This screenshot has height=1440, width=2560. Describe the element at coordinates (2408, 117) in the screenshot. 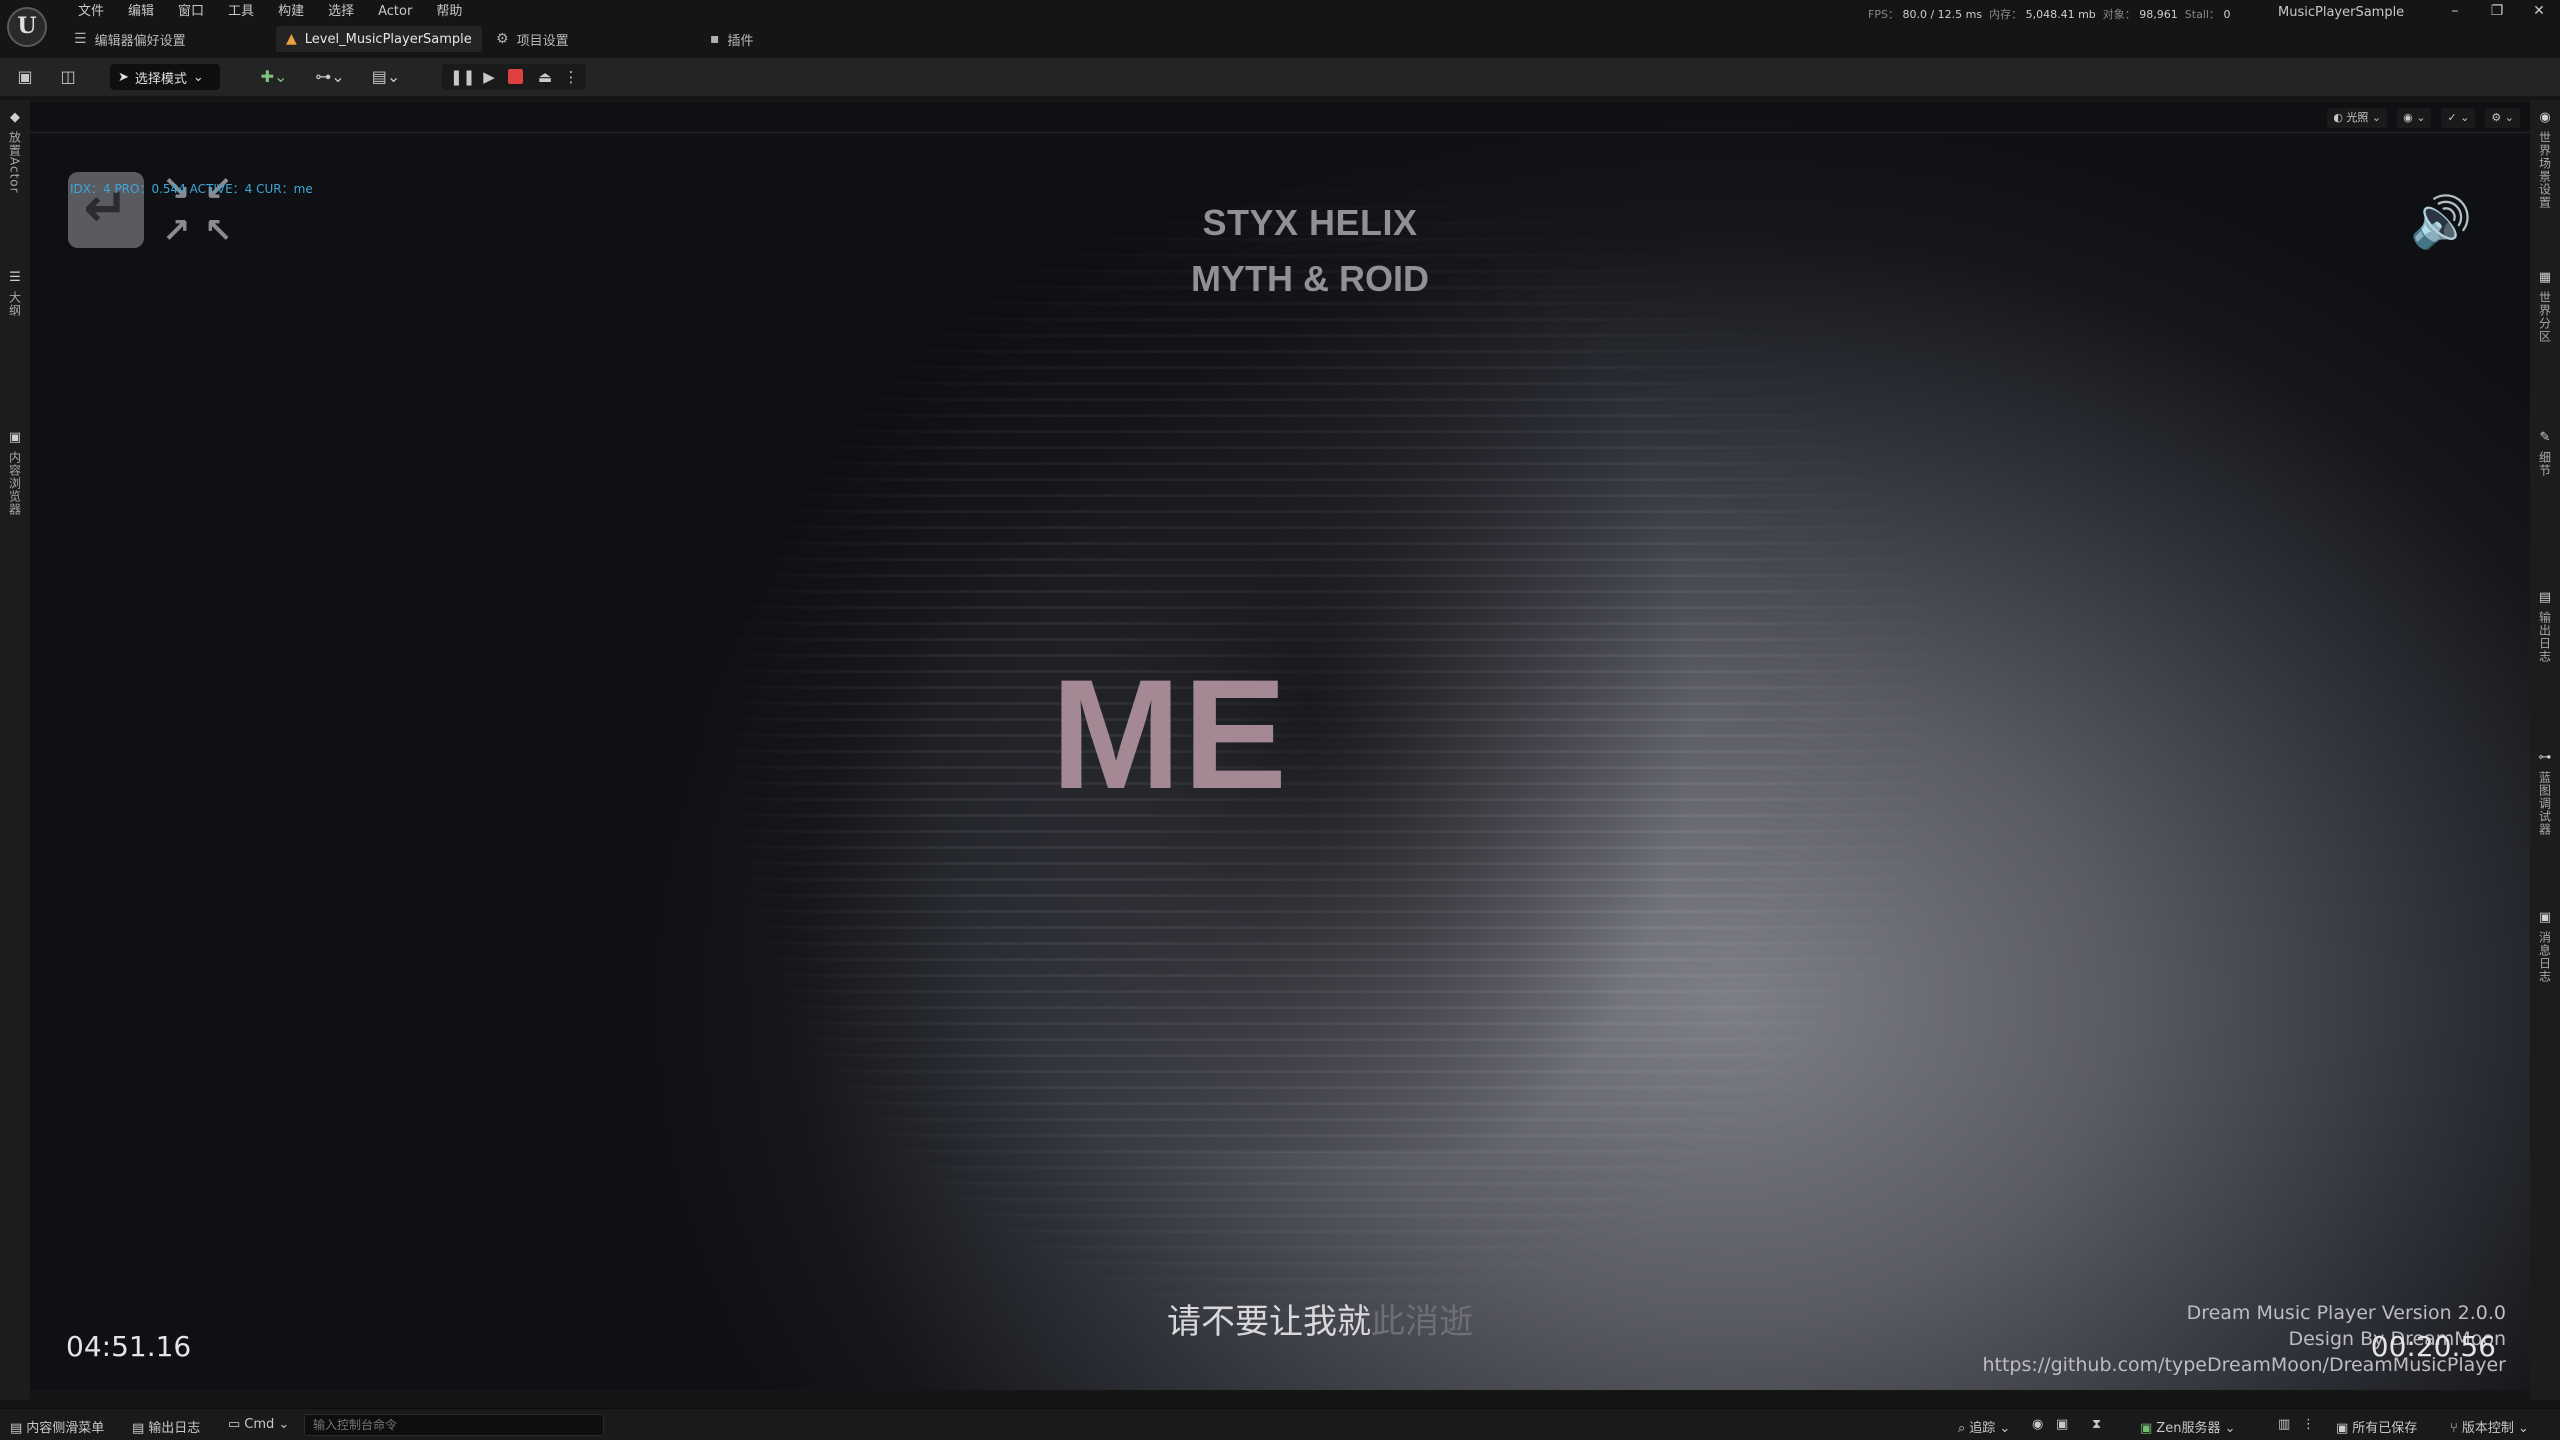

I see `eye-icon: ◉` at that location.